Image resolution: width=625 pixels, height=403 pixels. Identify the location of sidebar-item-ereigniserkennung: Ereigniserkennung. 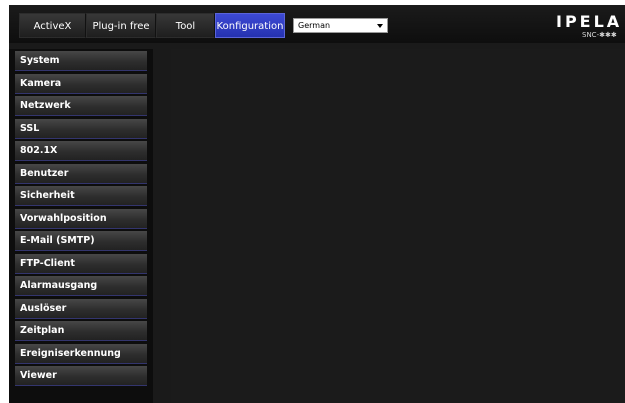
(81, 354).